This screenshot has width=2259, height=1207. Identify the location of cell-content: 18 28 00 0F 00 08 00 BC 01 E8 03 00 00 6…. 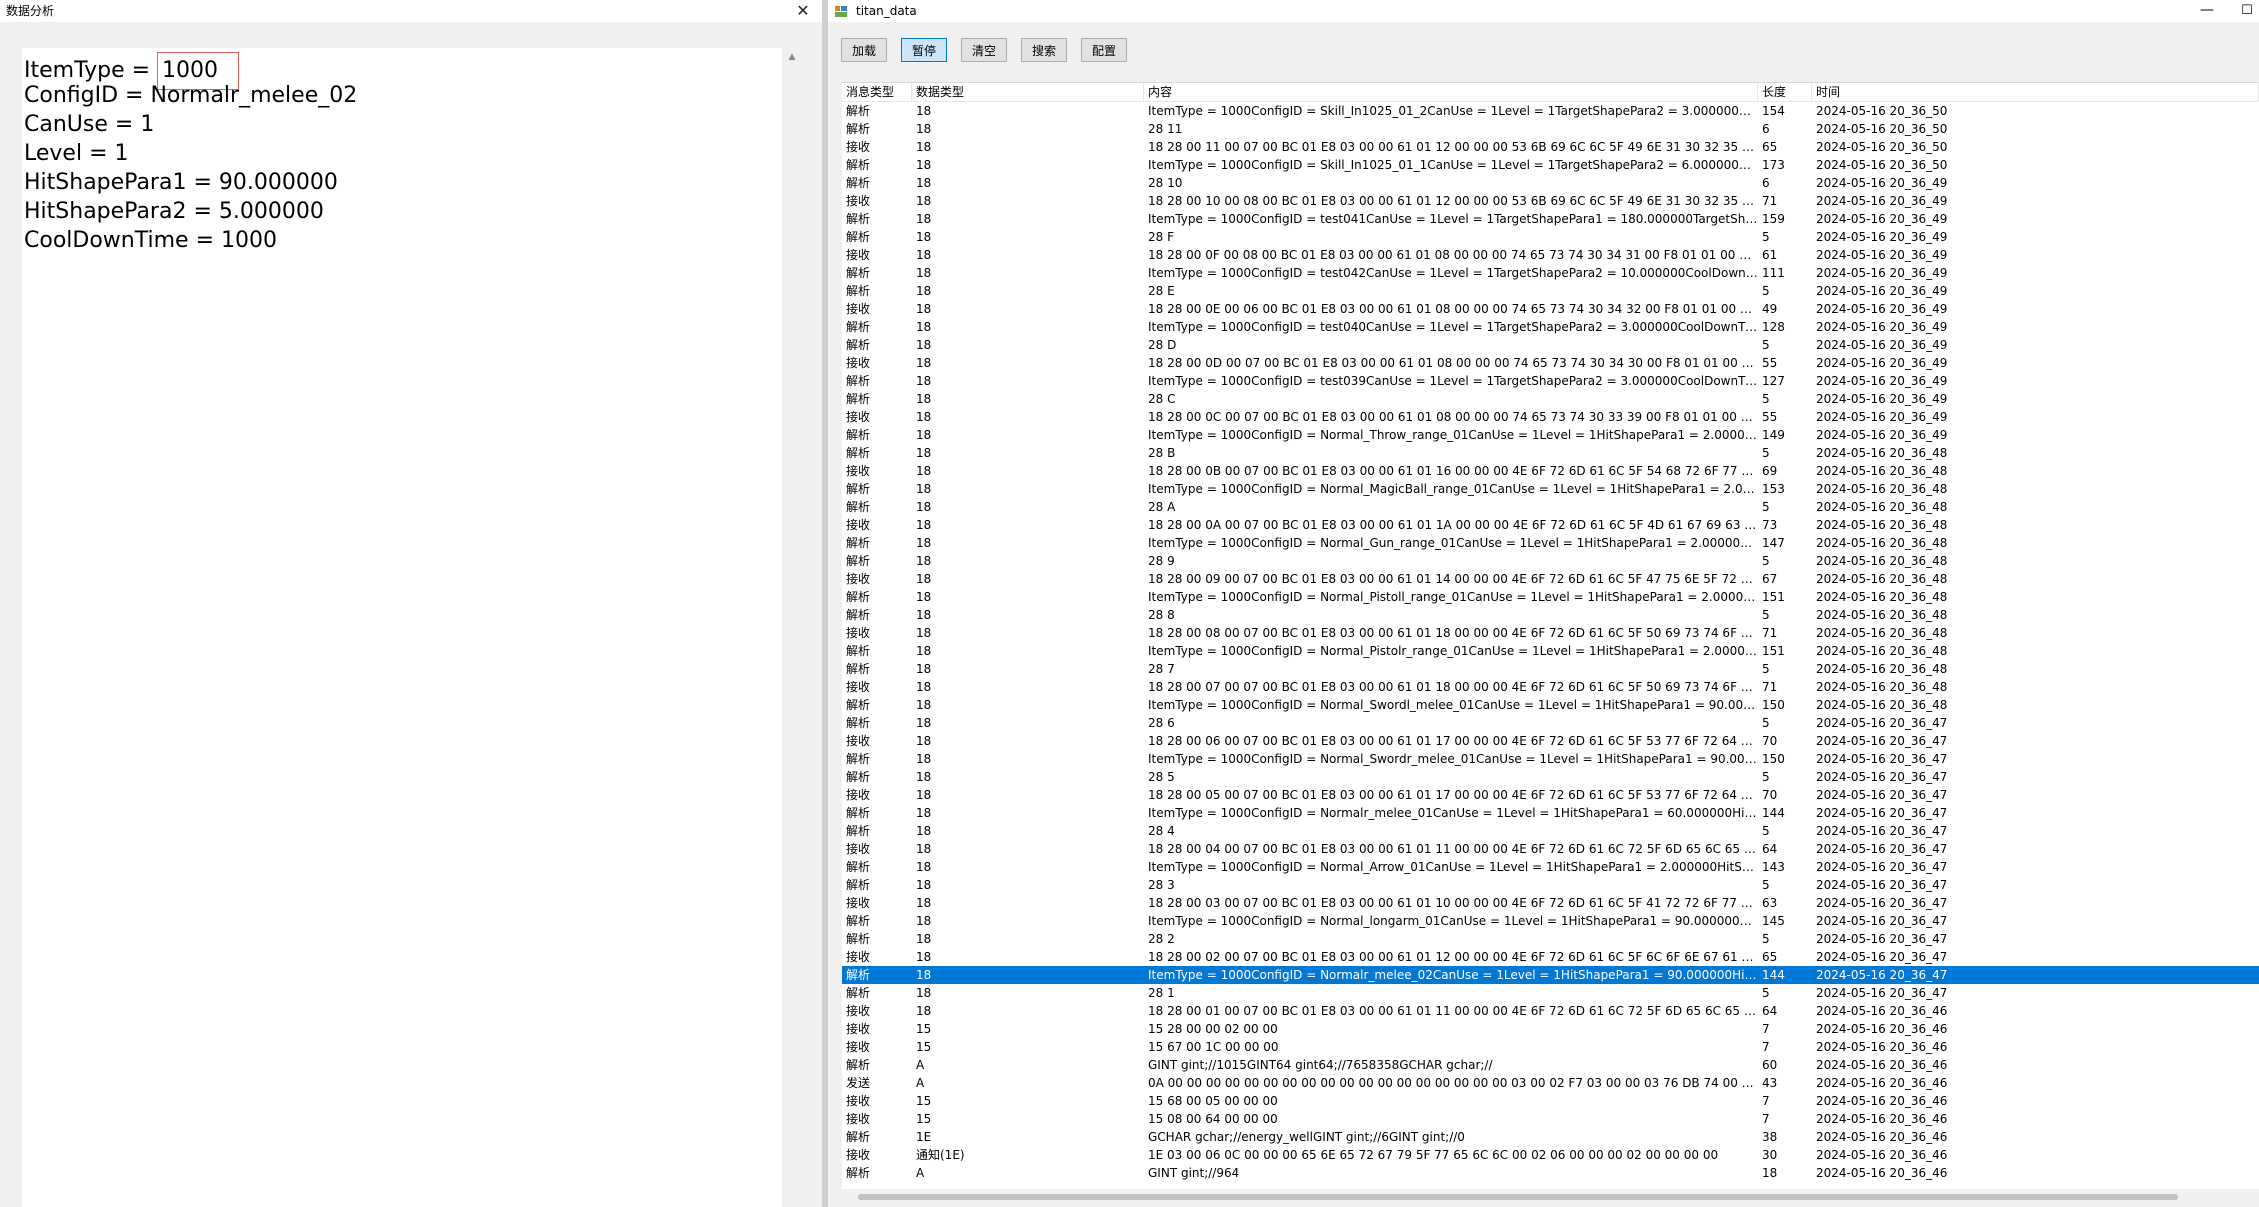
(1453, 255).